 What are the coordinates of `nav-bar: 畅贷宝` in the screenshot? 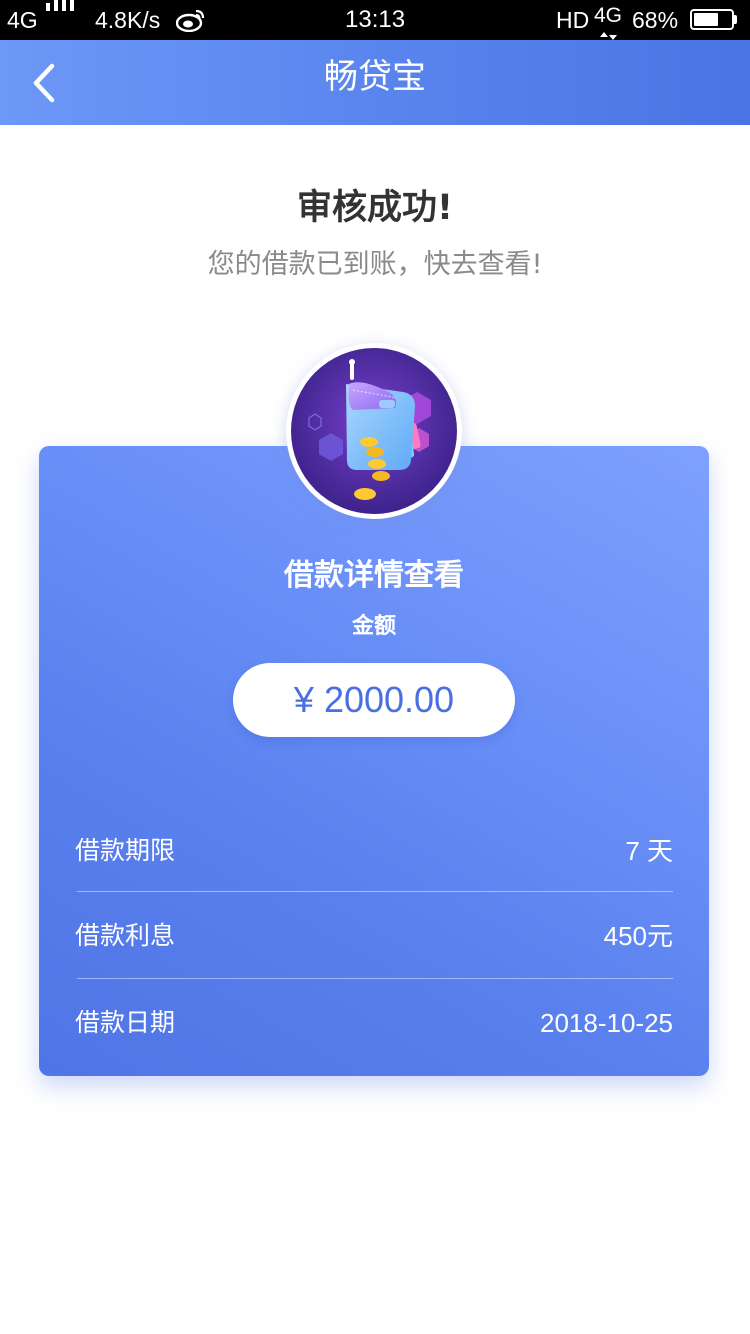 It's located at (375, 82).